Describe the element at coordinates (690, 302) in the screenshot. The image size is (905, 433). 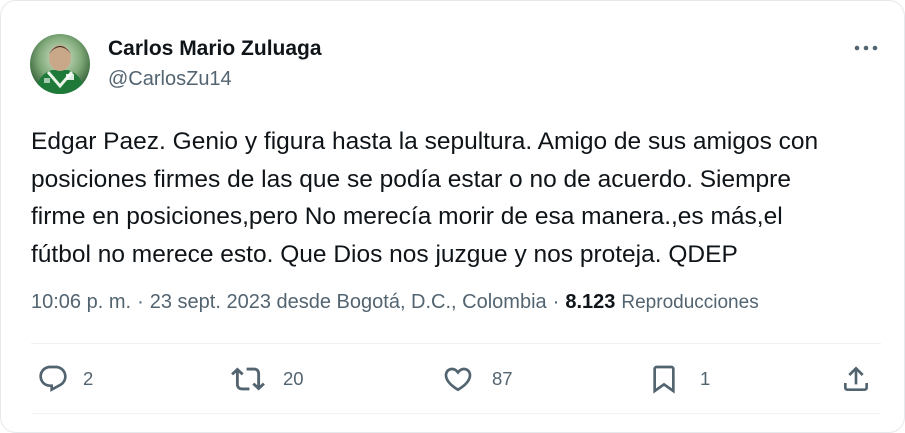
I see `views-label: Reproducciones` at that location.